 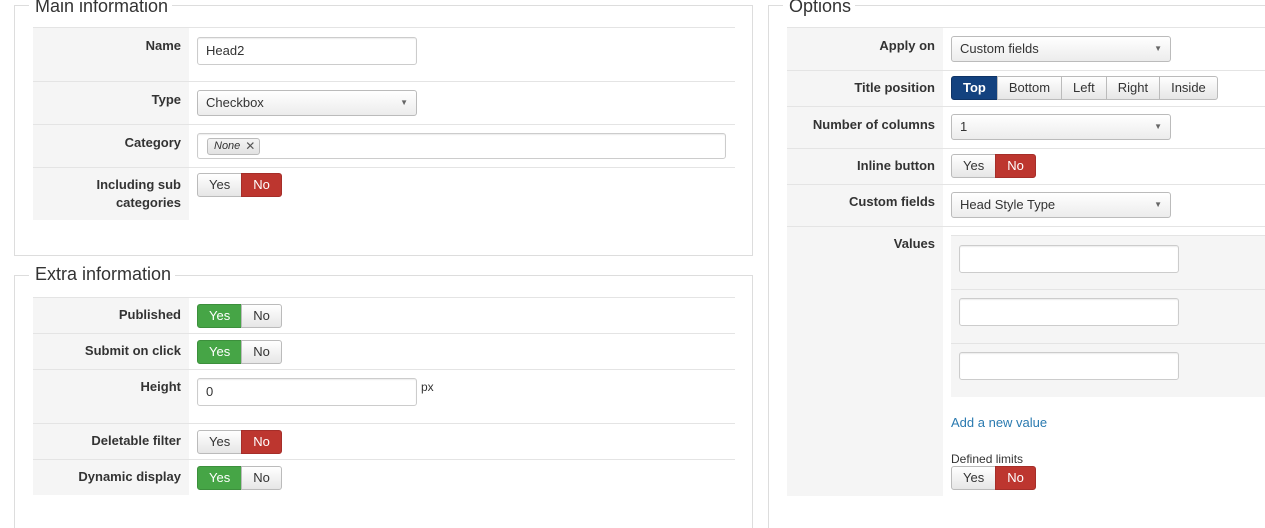 I want to click on defined-limits-no-button: No, so click(x=1015, y=478).